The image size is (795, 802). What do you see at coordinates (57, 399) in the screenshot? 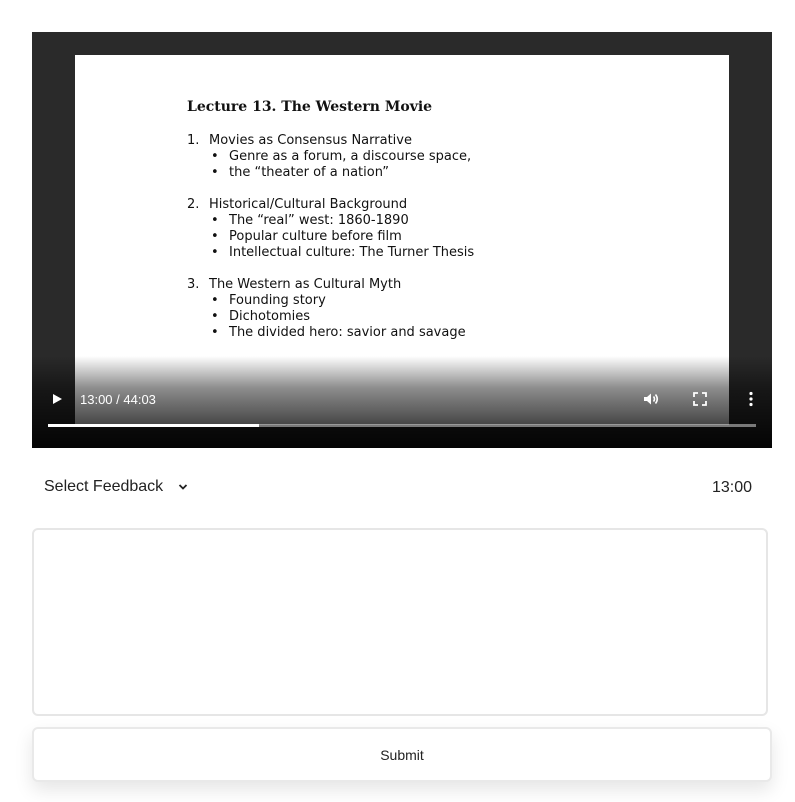
I see `play-icon` at bounding box center [57, 399].